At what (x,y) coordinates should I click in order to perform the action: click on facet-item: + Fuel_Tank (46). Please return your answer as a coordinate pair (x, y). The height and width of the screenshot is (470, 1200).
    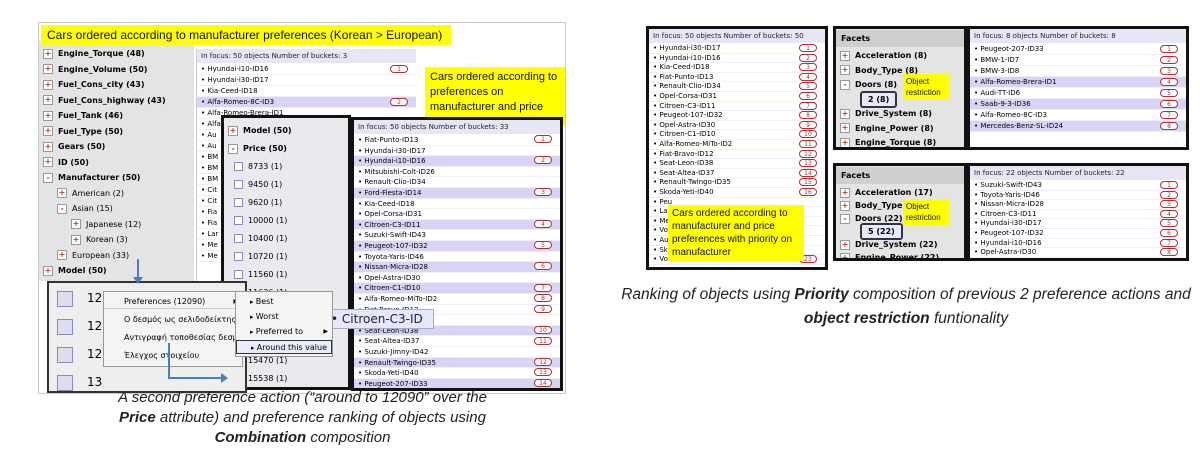
    Looking at the image, I should click on (116, 115).